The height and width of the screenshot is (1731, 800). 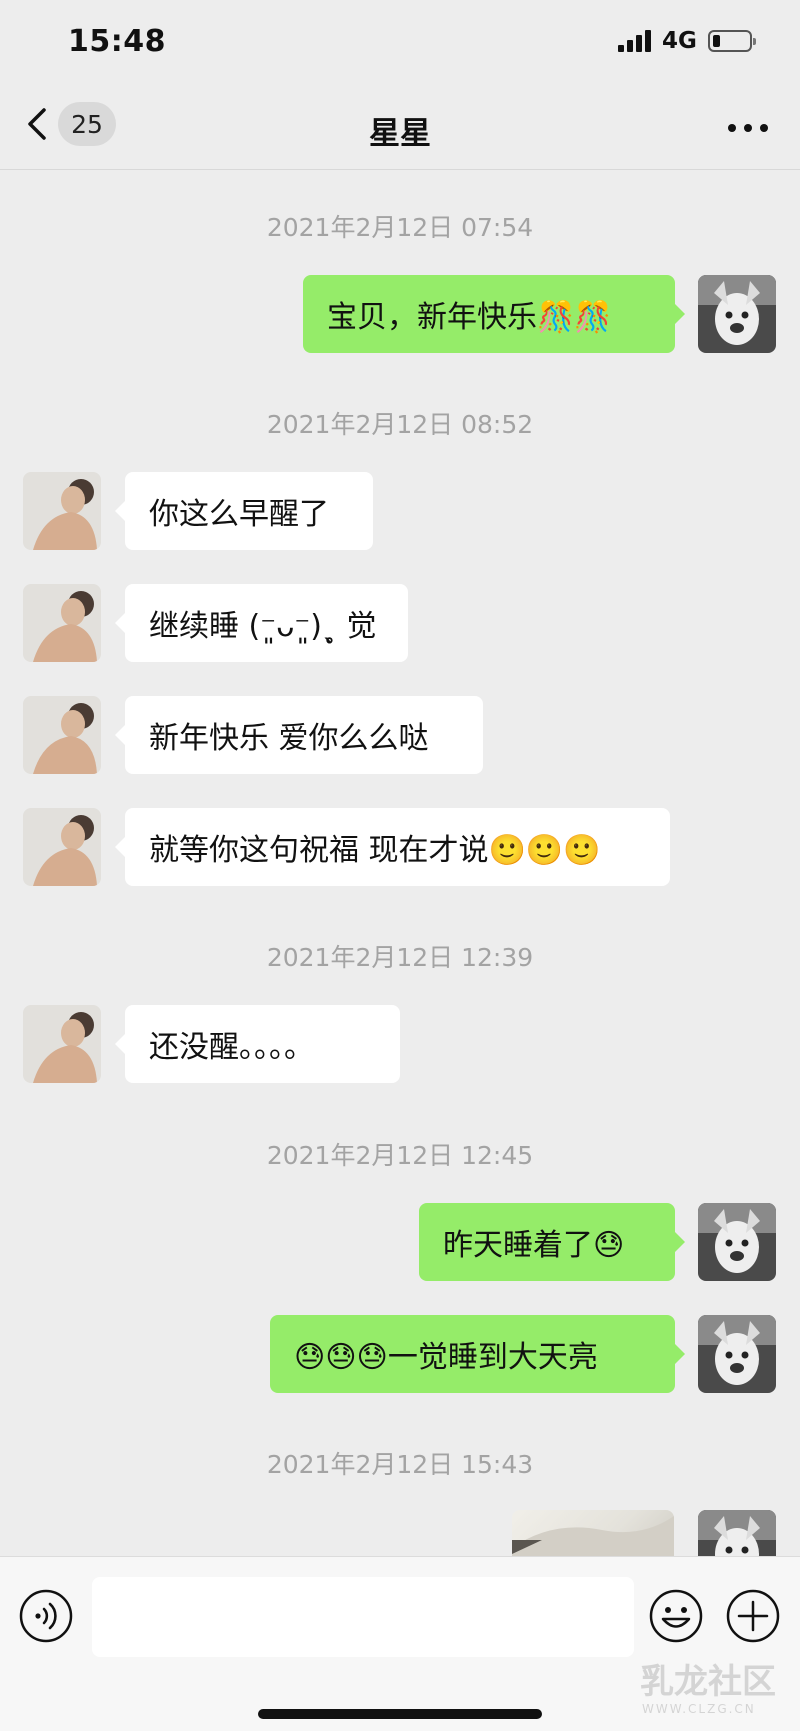 I want to click on message-bubble-incoming: 还没醒。。。。, so click(x=257, y=1044).